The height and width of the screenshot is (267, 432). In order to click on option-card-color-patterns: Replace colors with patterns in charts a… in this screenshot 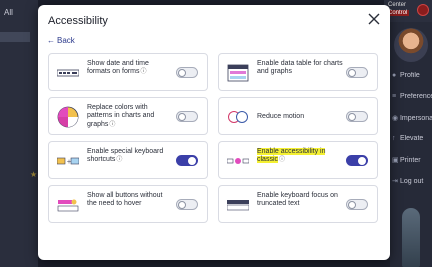, I will do `click(128, 116)`.